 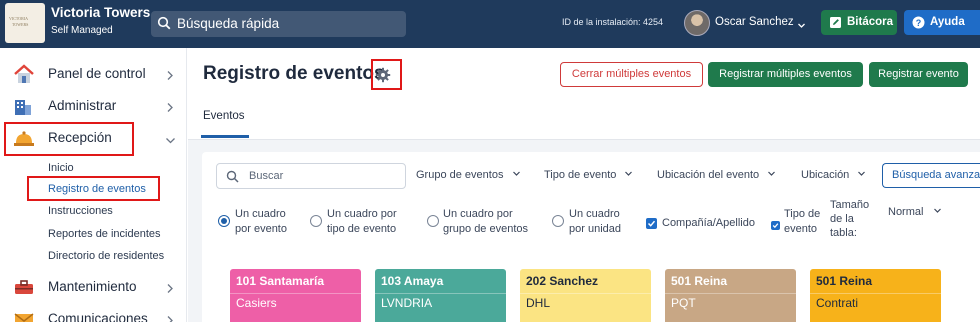 I want to click on event-type-dropdown: Tipo de evento, so click(x=588, y=175).